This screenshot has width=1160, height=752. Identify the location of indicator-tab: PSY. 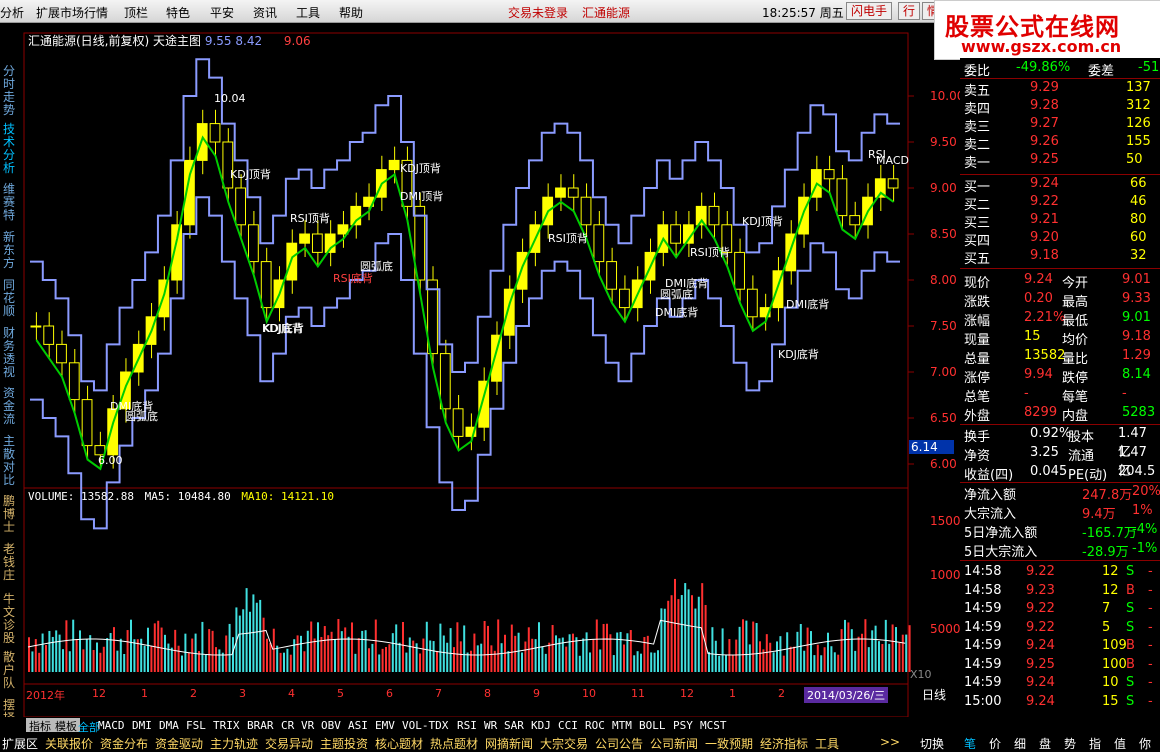
(683, 725).